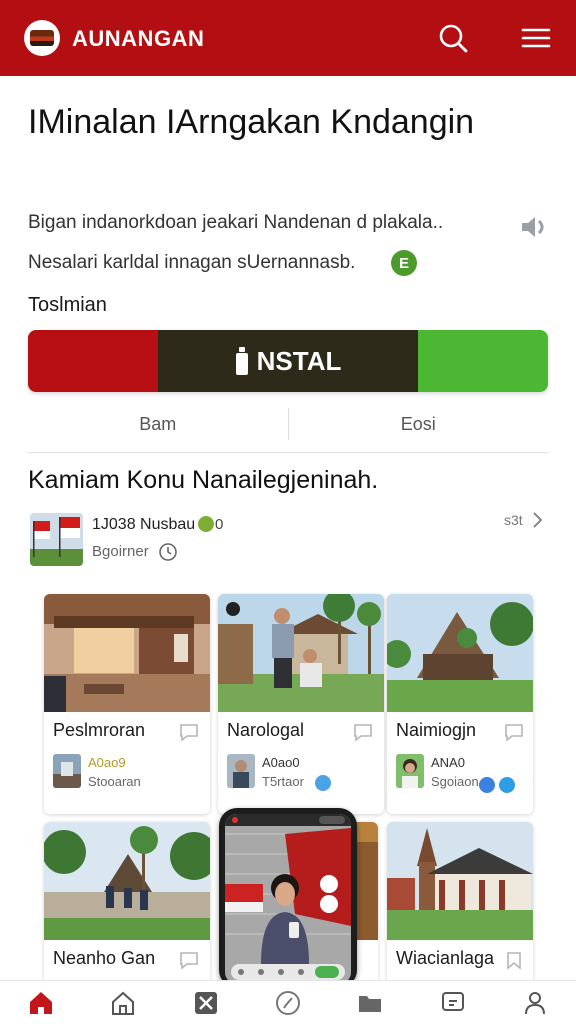 The image size is (576, 1024). I want to click on card-title: Neanho Gan, so click(104, 958).